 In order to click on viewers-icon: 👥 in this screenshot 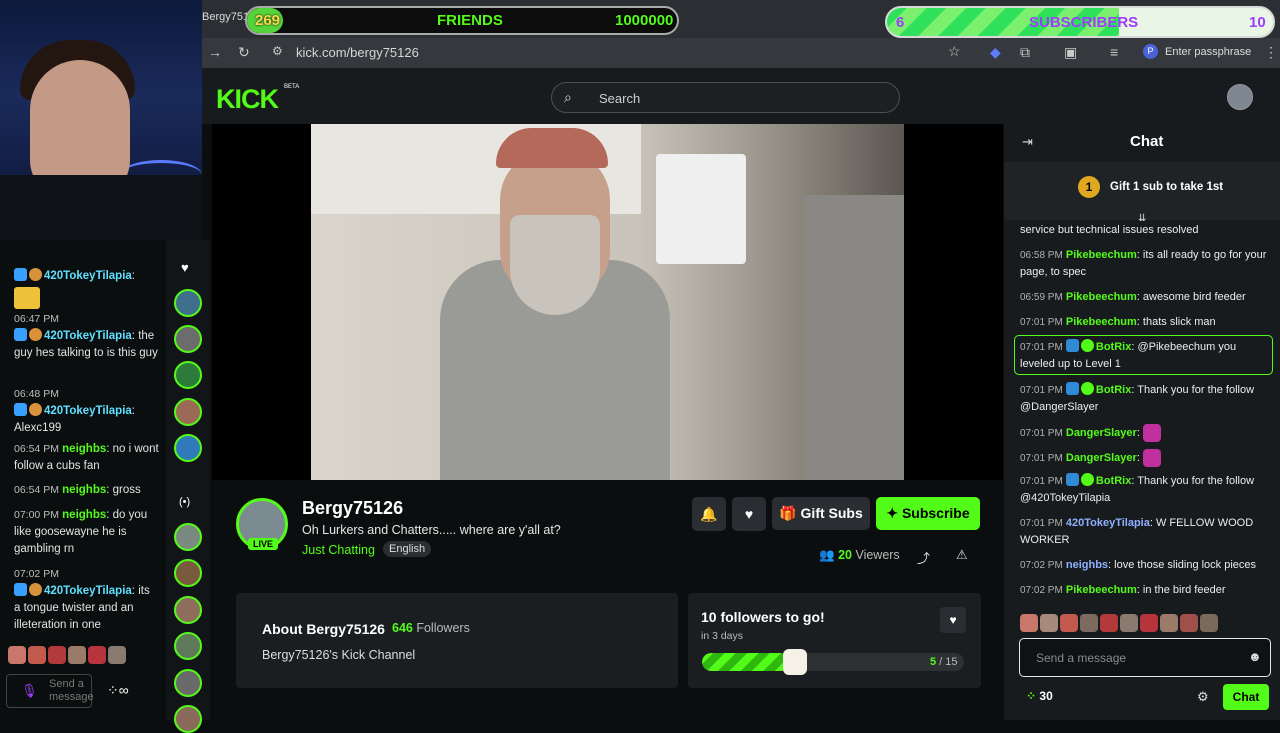, I will do `click(827, 555)`.